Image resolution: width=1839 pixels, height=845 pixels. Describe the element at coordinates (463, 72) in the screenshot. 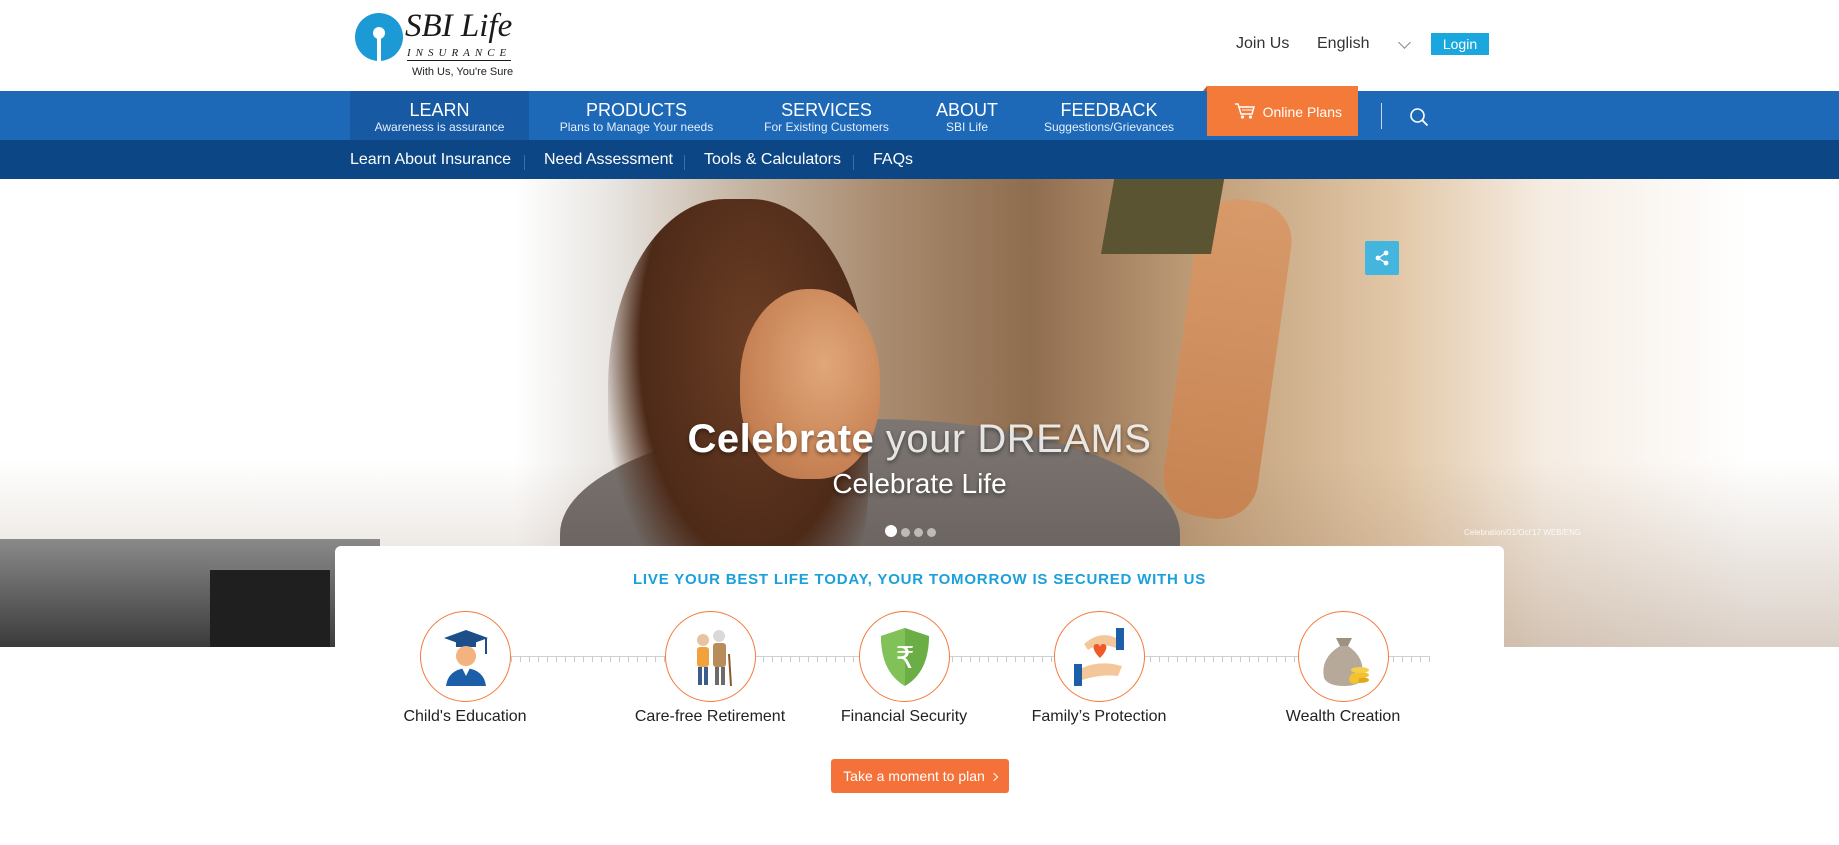

I see `logo-tagline: With Us, You're Sure` at that location.